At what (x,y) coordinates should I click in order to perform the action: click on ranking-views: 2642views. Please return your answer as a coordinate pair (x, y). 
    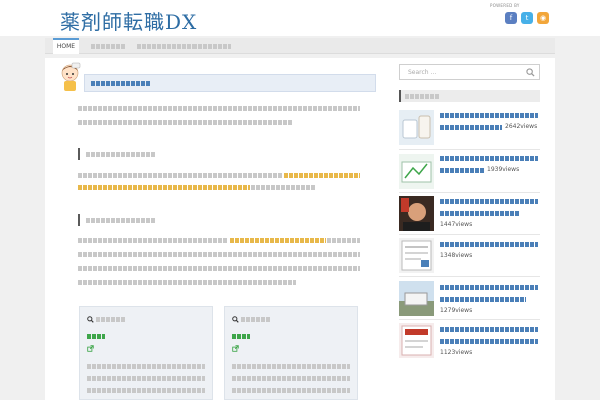
    Looking at the image, I should click on (521, 126).